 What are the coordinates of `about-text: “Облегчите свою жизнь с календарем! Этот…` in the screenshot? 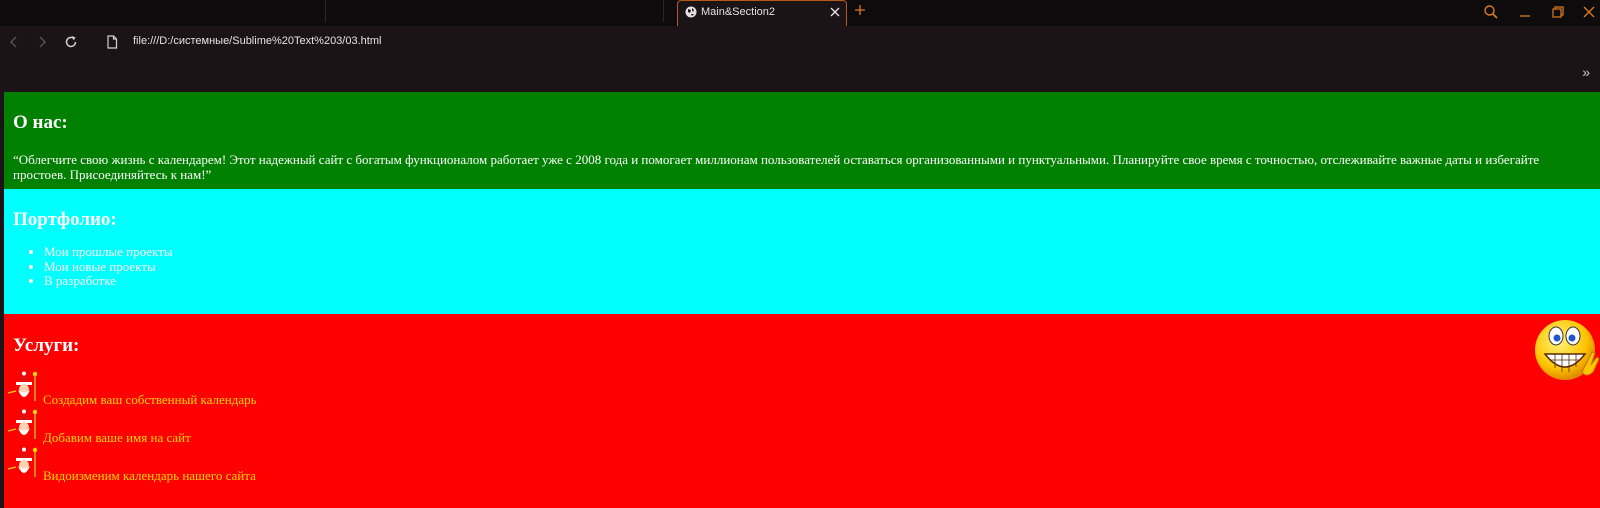 It's located at (776, 167).